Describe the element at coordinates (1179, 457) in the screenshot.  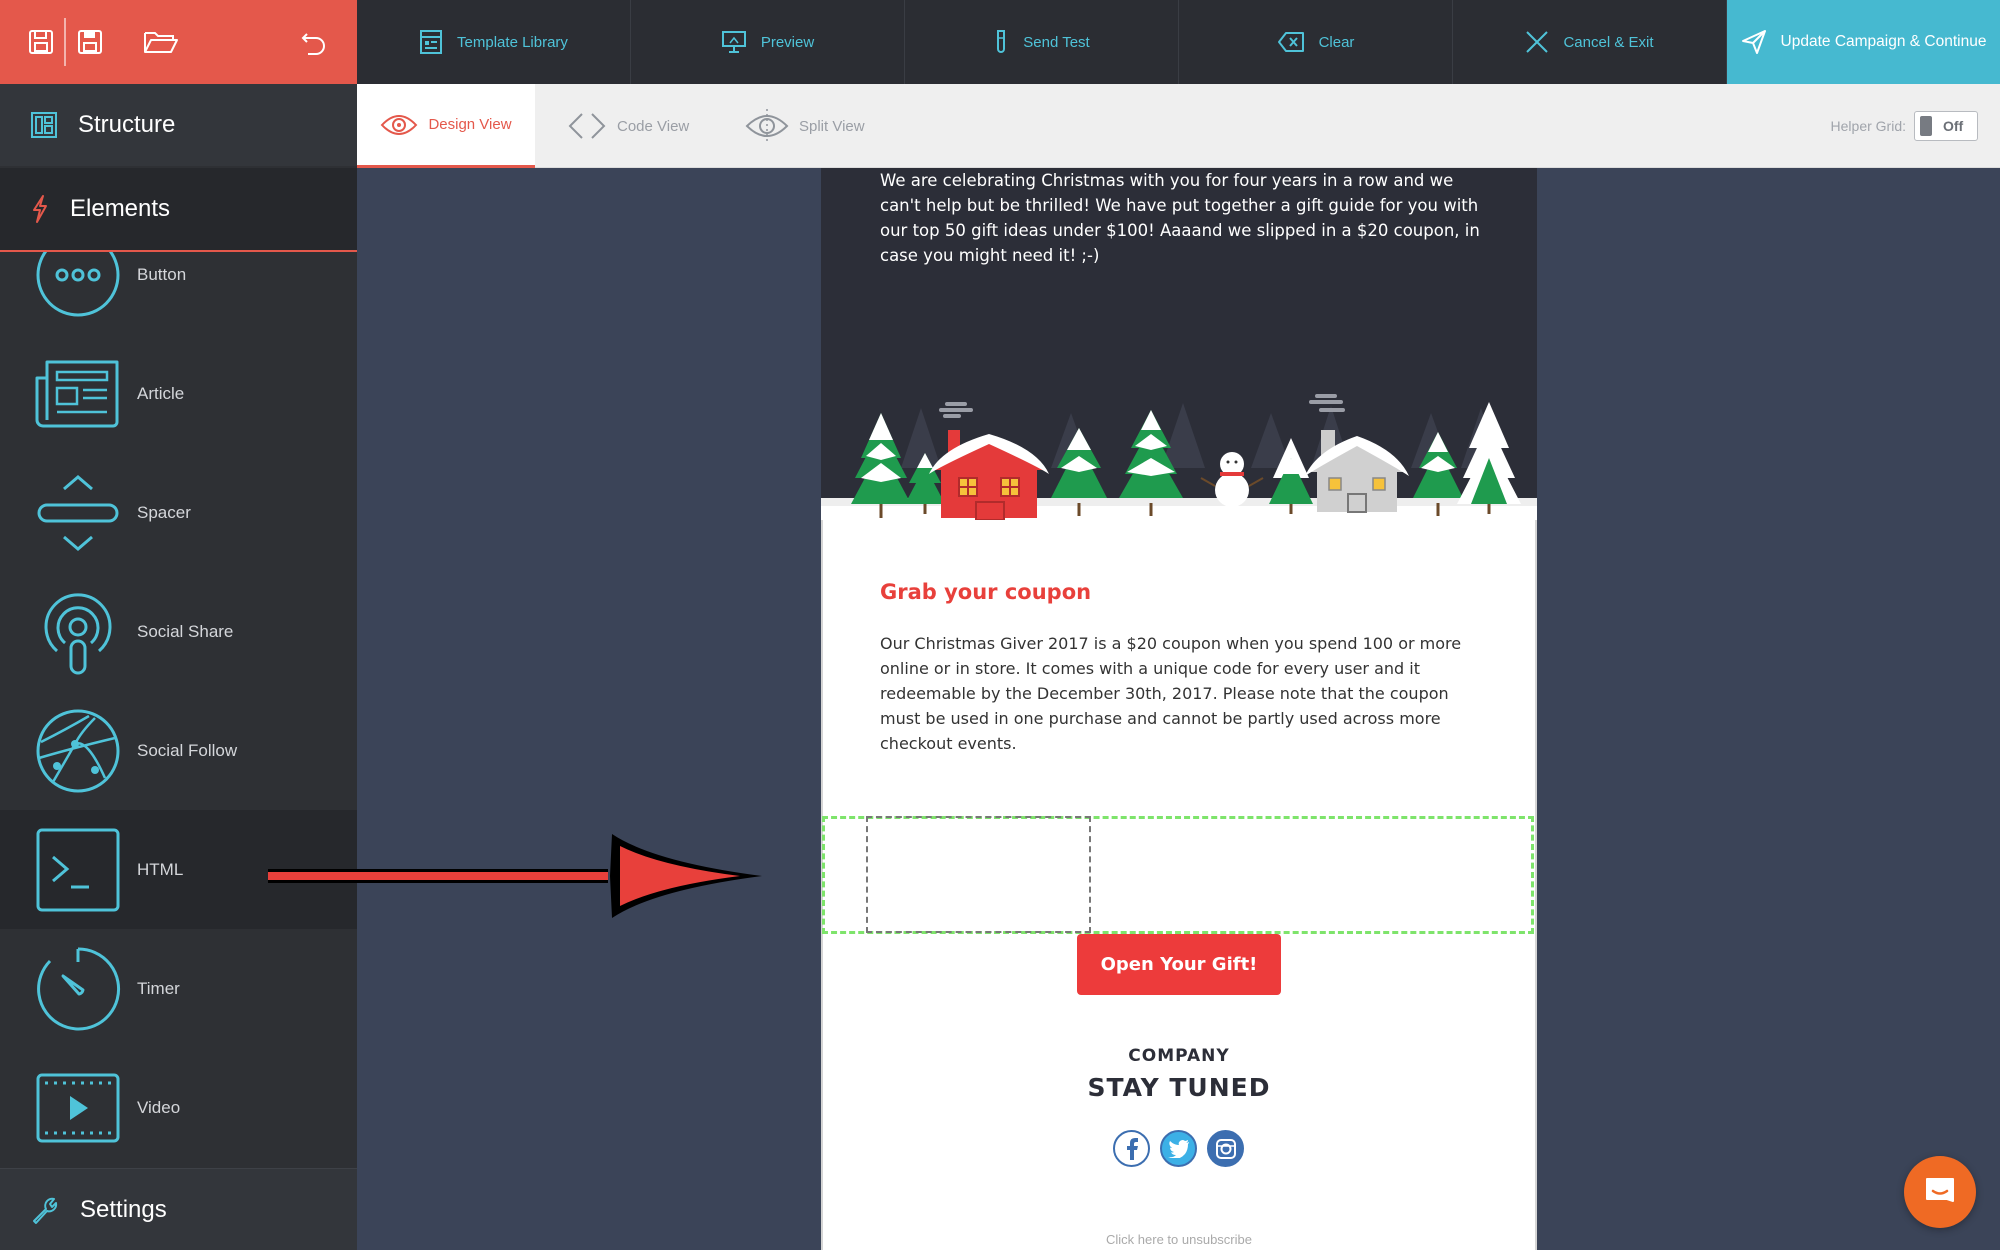
I see `winter-village-illustration` at that location.